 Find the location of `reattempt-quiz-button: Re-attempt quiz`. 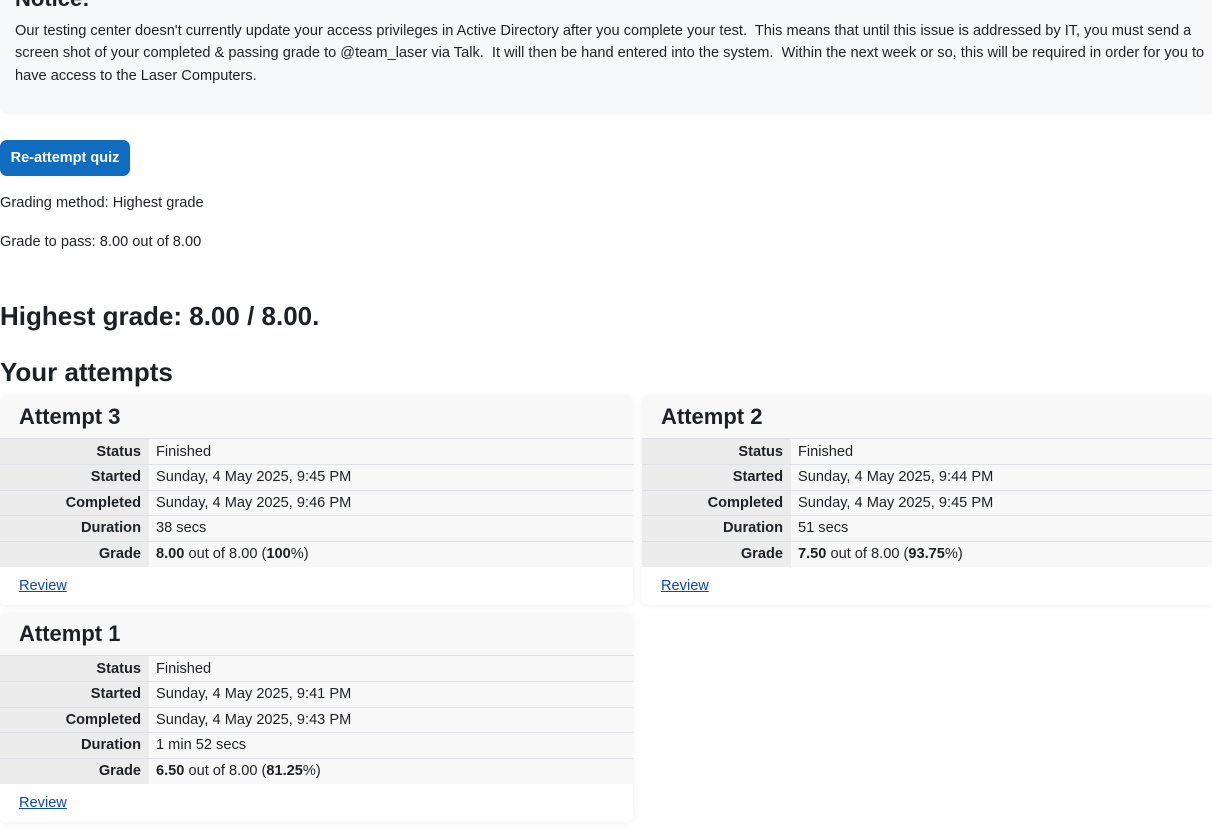

reattempt-quiz-button: Re-attempt quiz is located at coordinates (65, 158).